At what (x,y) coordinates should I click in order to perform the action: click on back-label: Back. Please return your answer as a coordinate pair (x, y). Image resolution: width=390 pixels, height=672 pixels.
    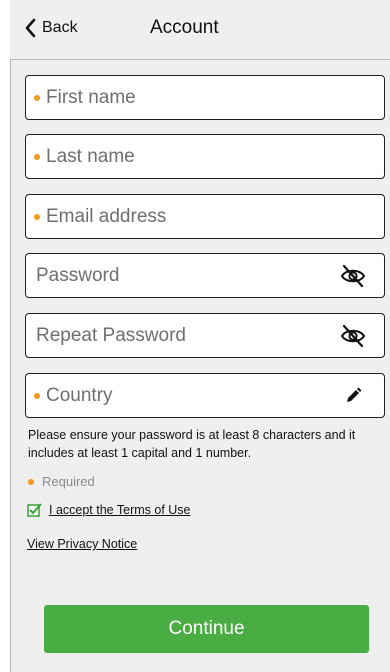
    Looking at the image, I should click on (60, 27).